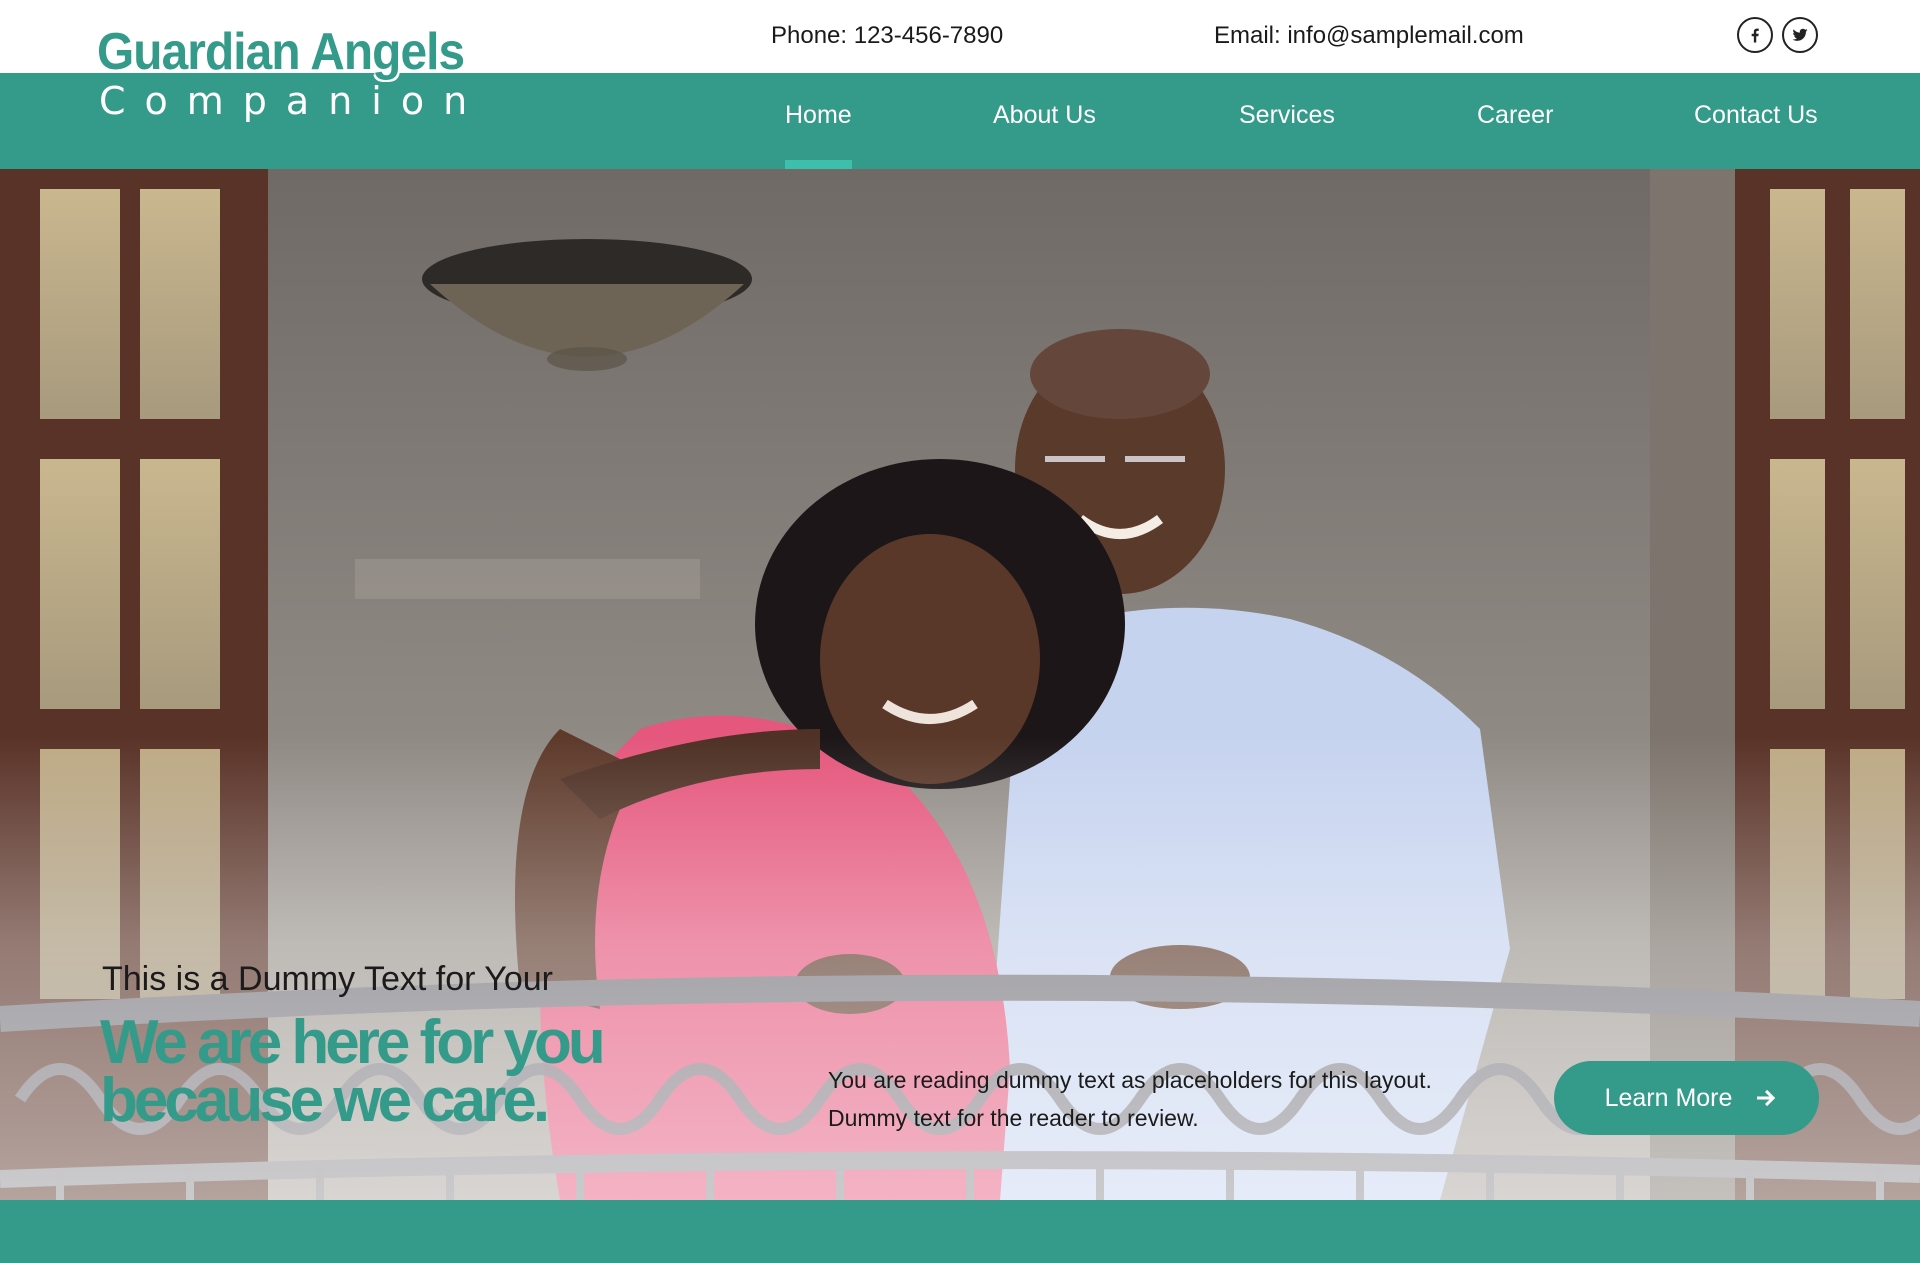  Describe the element at coordinates (1766, 1098) in the screenshot. I see `arrow-right-icon` at that location.